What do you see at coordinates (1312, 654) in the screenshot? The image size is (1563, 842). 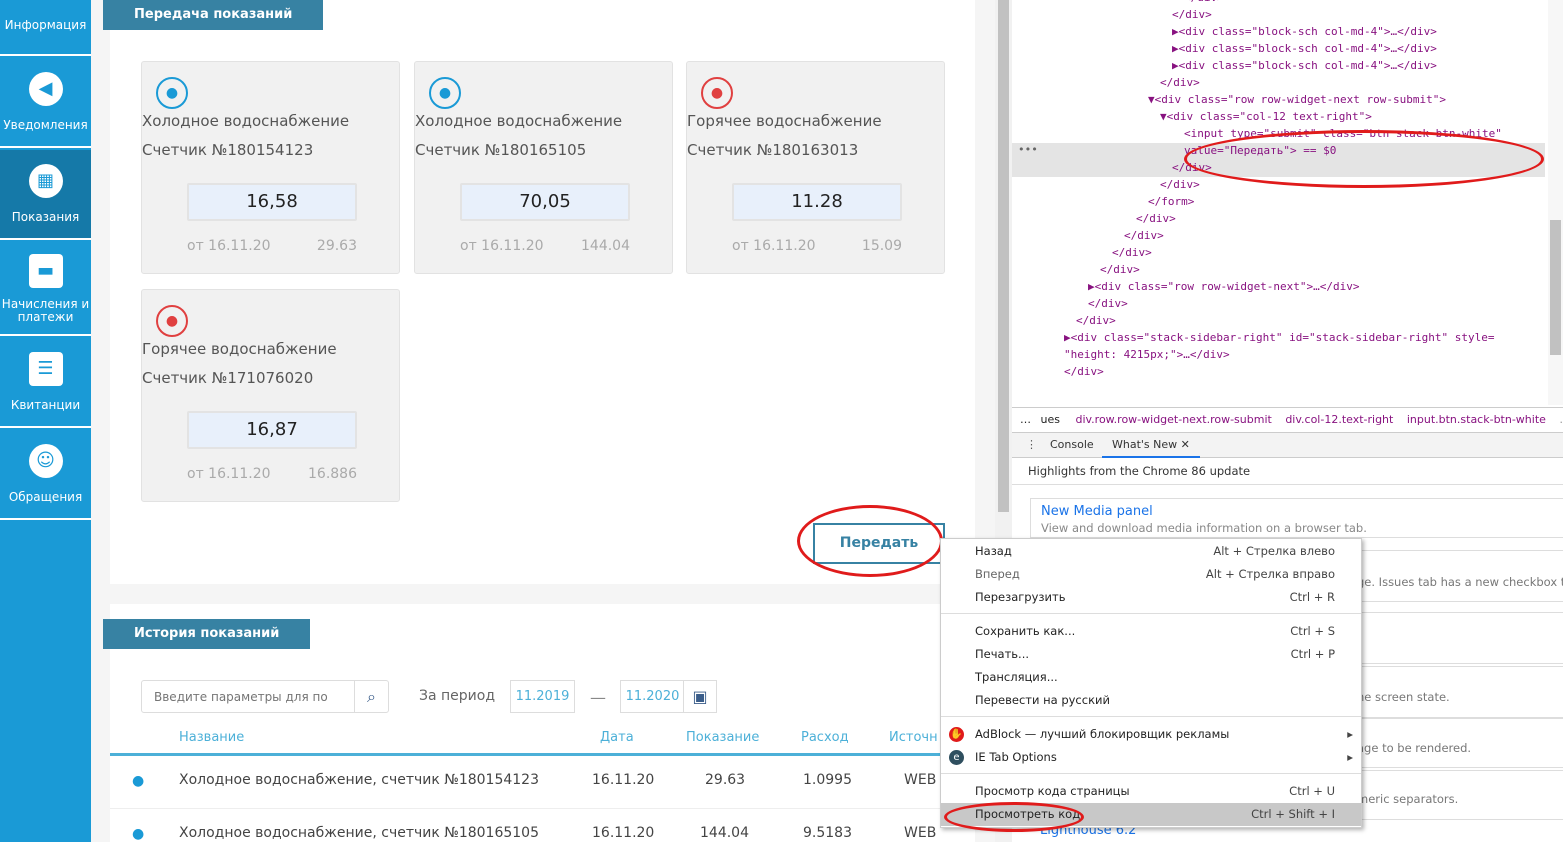 I see `menu-item-shortcut: Ctrl + P` at bounding box center [1312, 654].